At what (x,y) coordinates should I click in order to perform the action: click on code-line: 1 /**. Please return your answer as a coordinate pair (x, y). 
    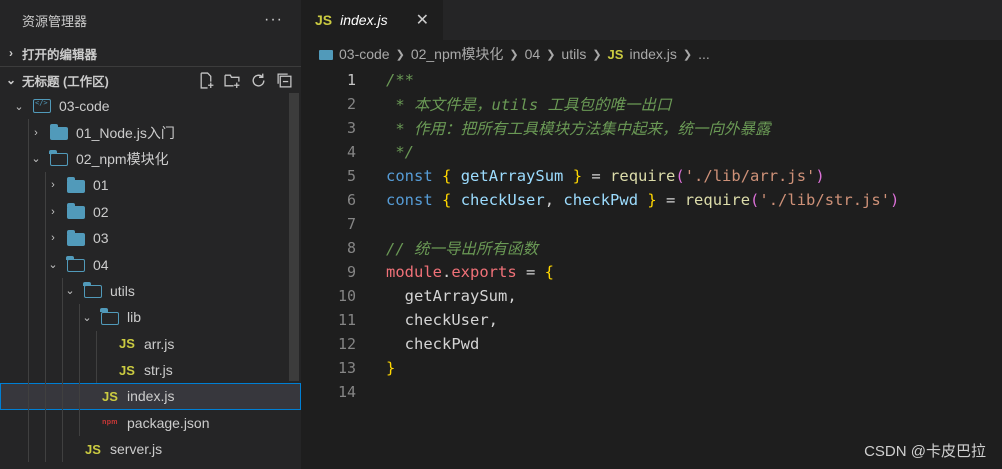
    Looking at the image, I should click on (651, 80).